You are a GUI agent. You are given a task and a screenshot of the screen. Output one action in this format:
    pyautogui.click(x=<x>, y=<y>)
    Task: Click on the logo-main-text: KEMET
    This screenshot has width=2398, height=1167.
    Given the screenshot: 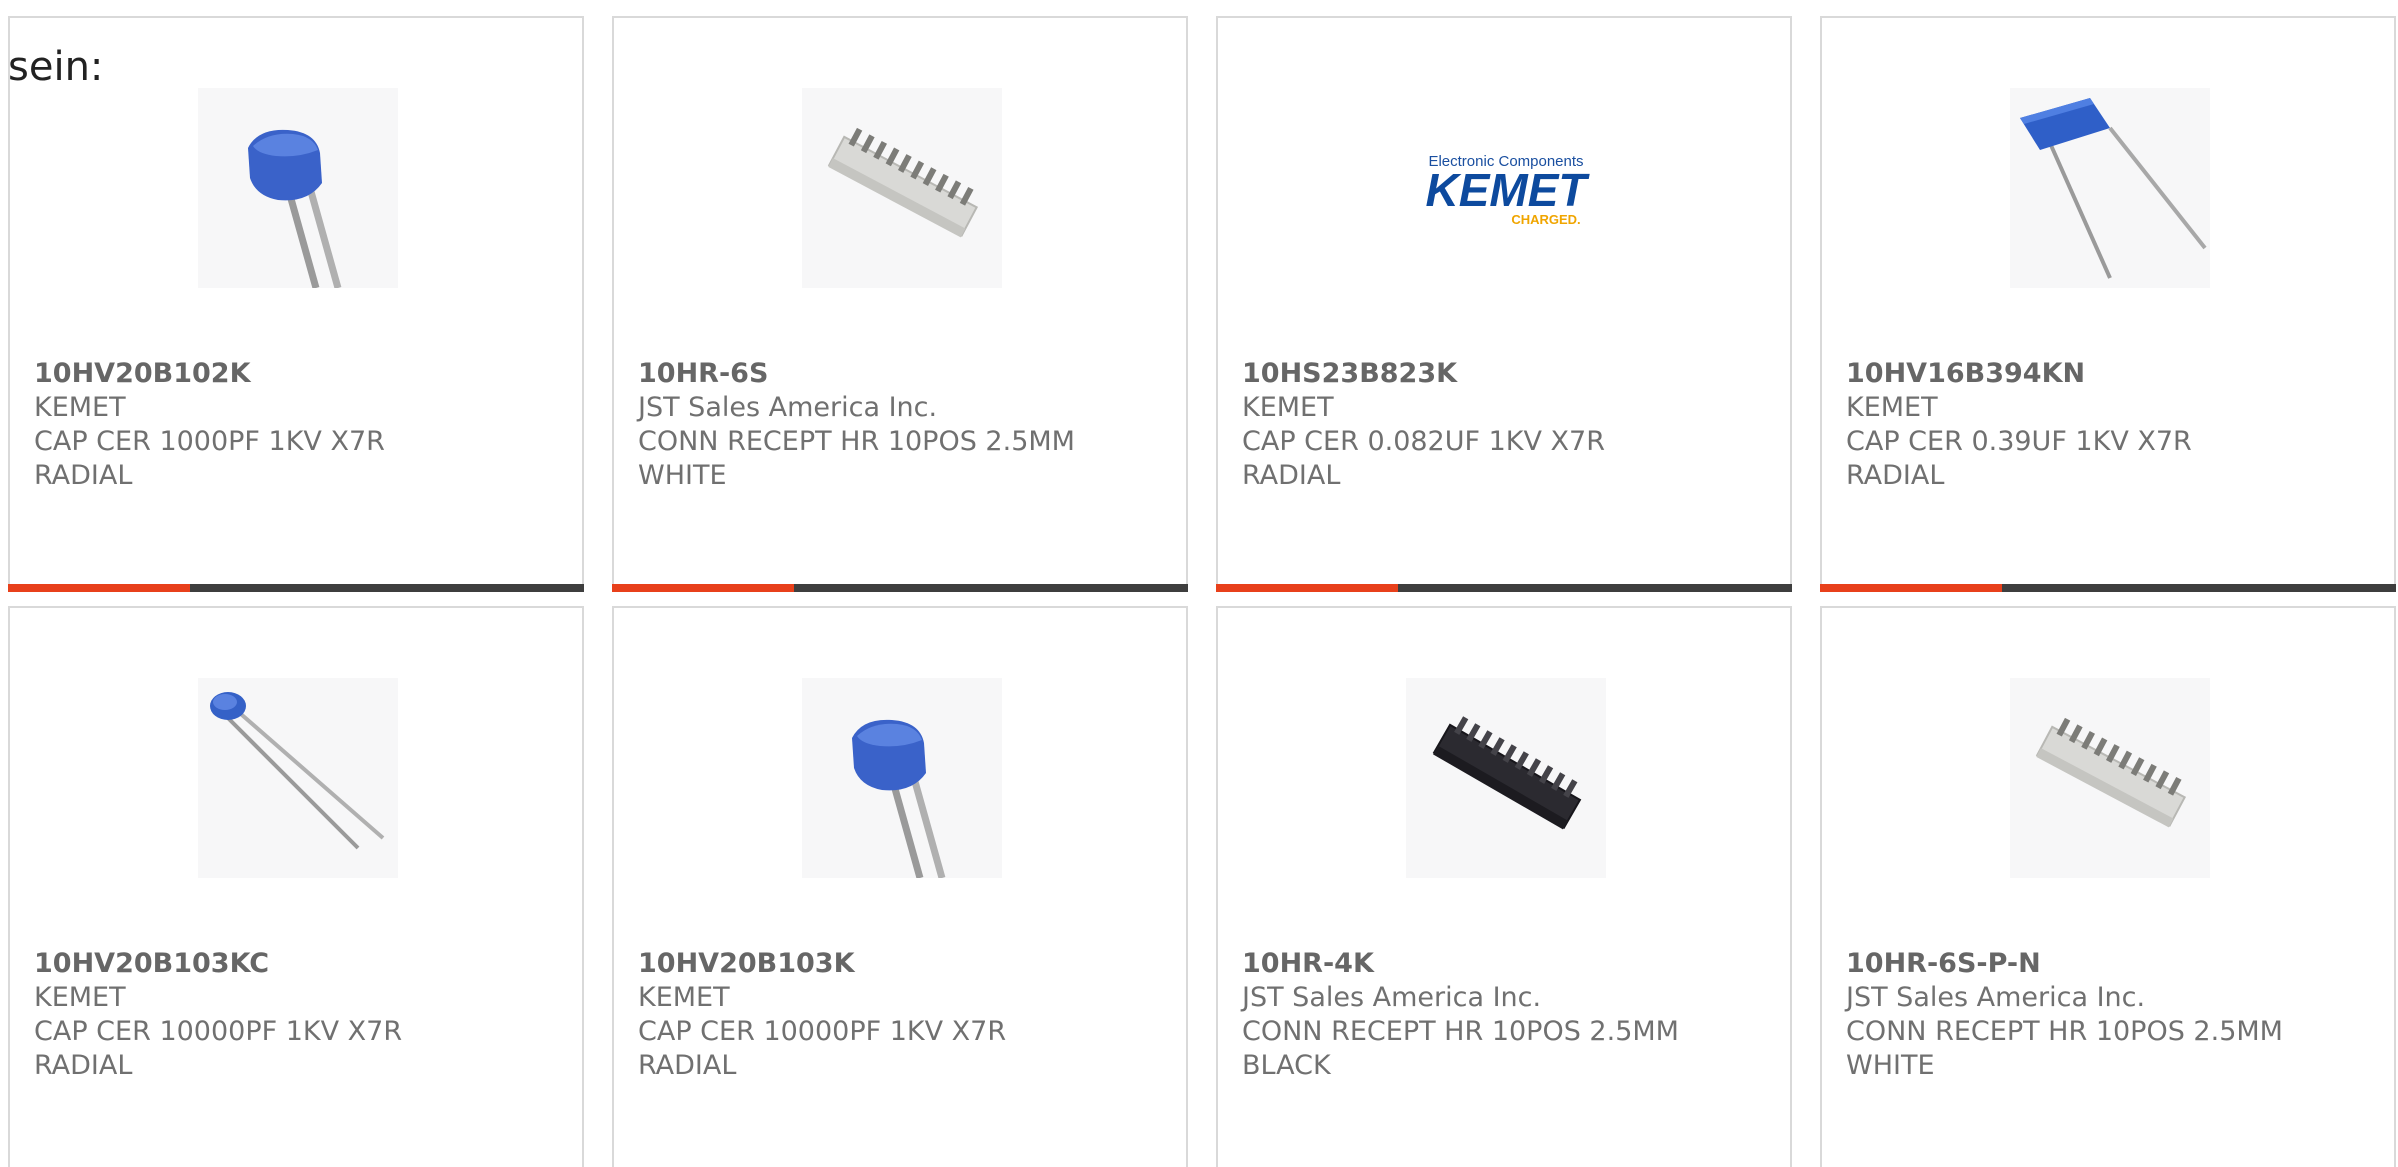 What is the action you would take?
    pyautogui.click(x=1508, y=190)
    